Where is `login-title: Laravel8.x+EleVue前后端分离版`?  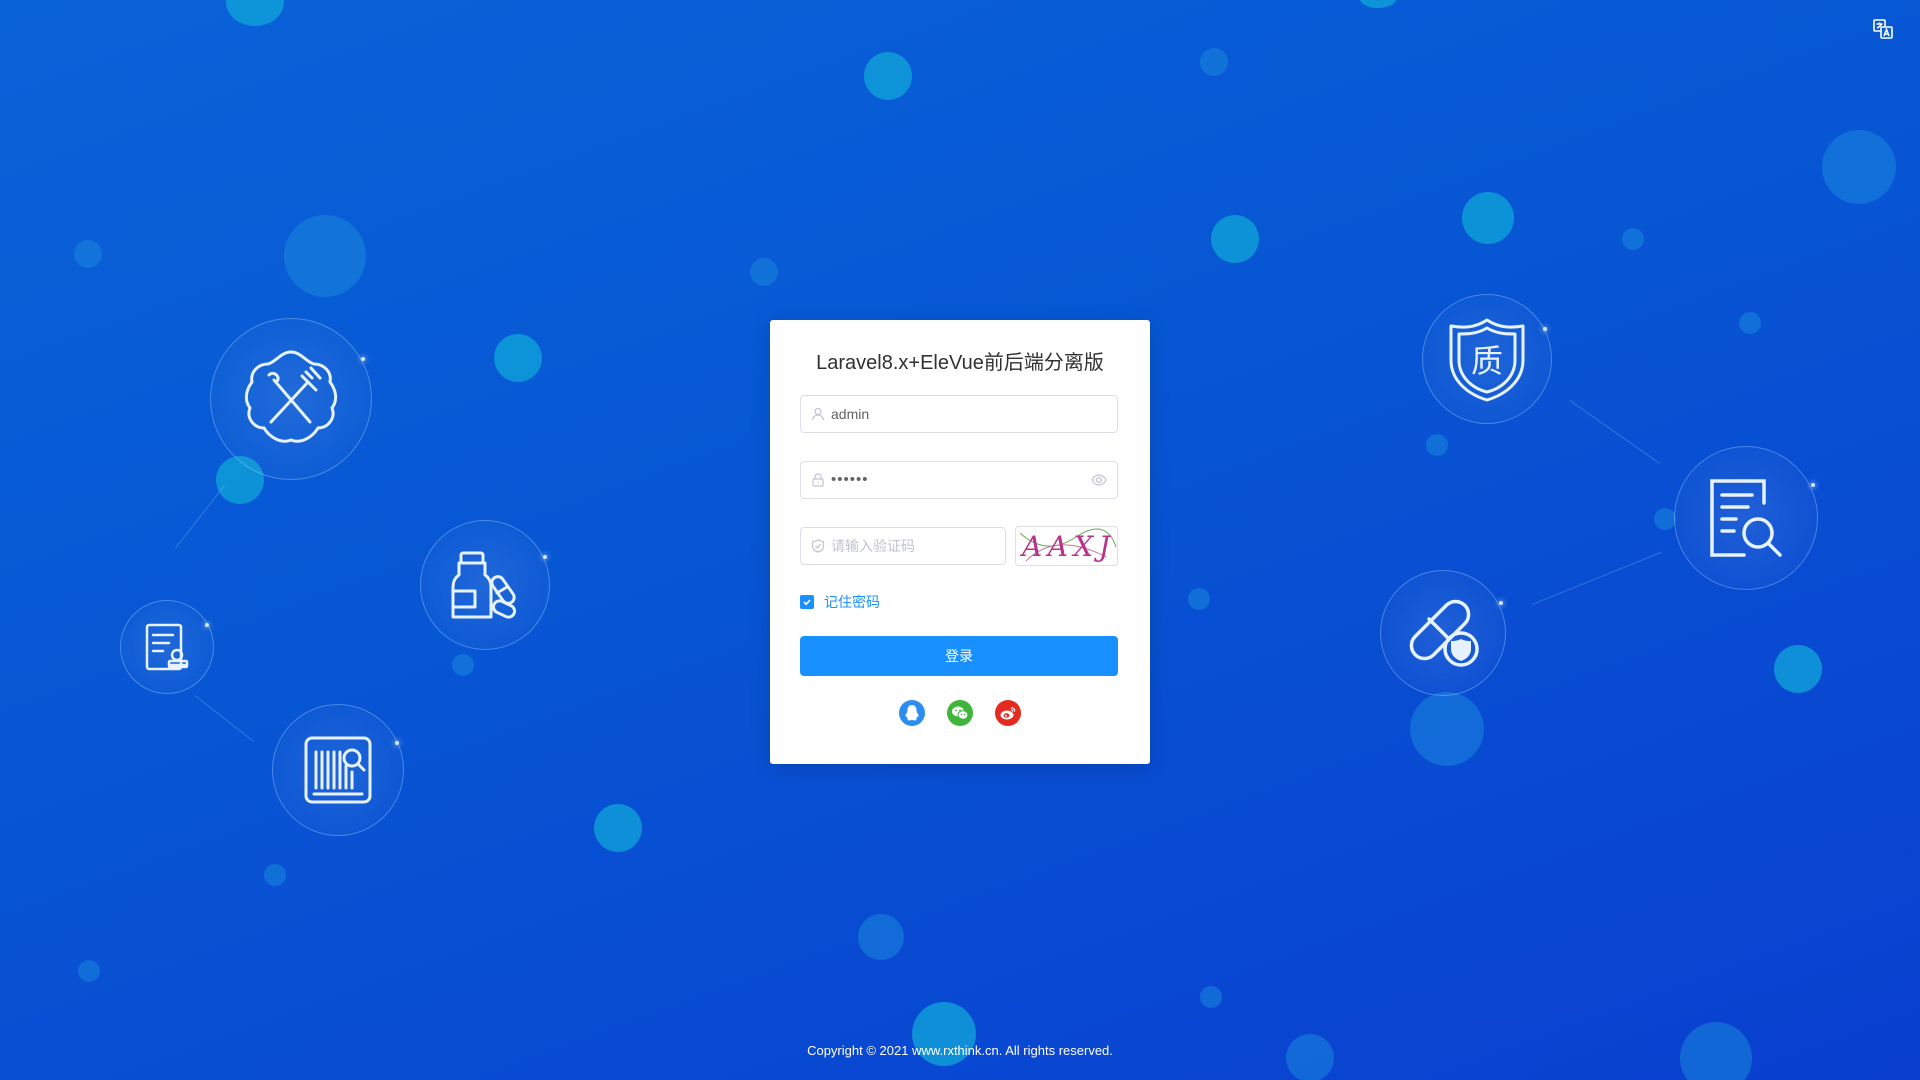 login-title: Laravel8.x+EleVue前后端分离版 is located at coordinates (960, 363).